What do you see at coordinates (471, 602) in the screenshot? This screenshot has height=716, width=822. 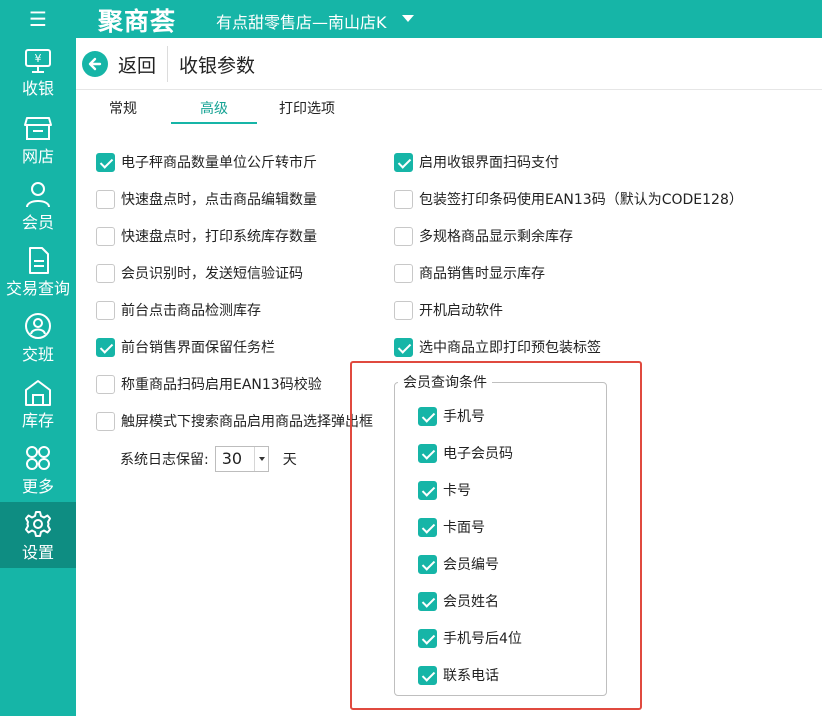 I see `option-label: 会员姓名` at bounding box center [471, 602].